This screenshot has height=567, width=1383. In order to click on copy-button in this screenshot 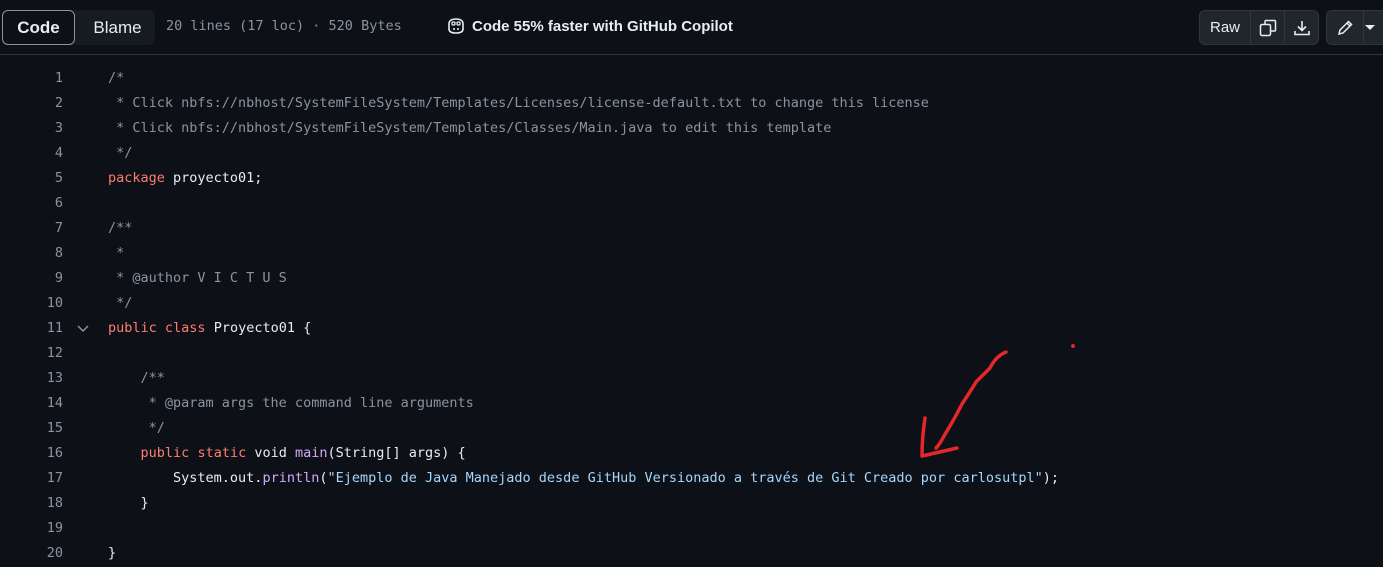, I will do `click(1268, 27)`.